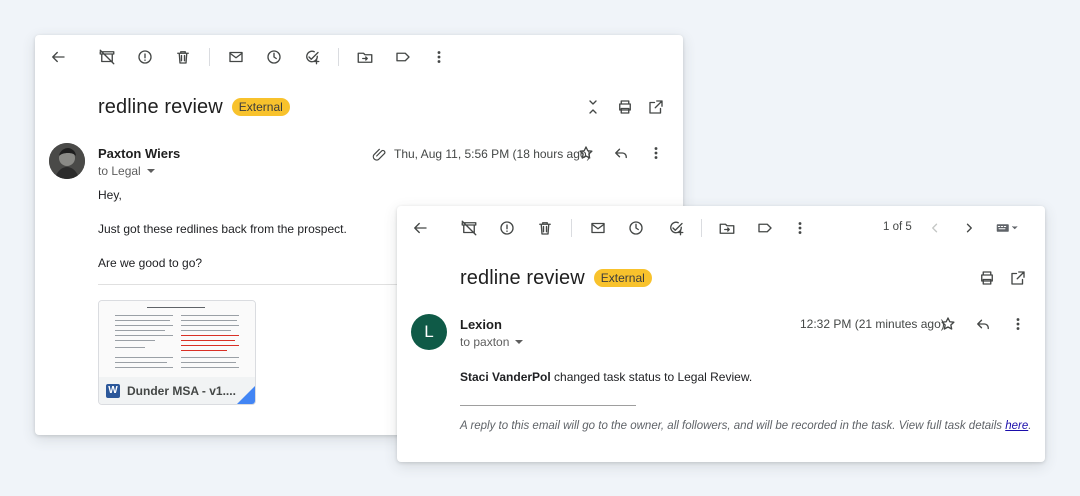  Describe the element at coordinates (897, 227) in the screenshot. I see `pagination-count: 1 of 5` at that location.